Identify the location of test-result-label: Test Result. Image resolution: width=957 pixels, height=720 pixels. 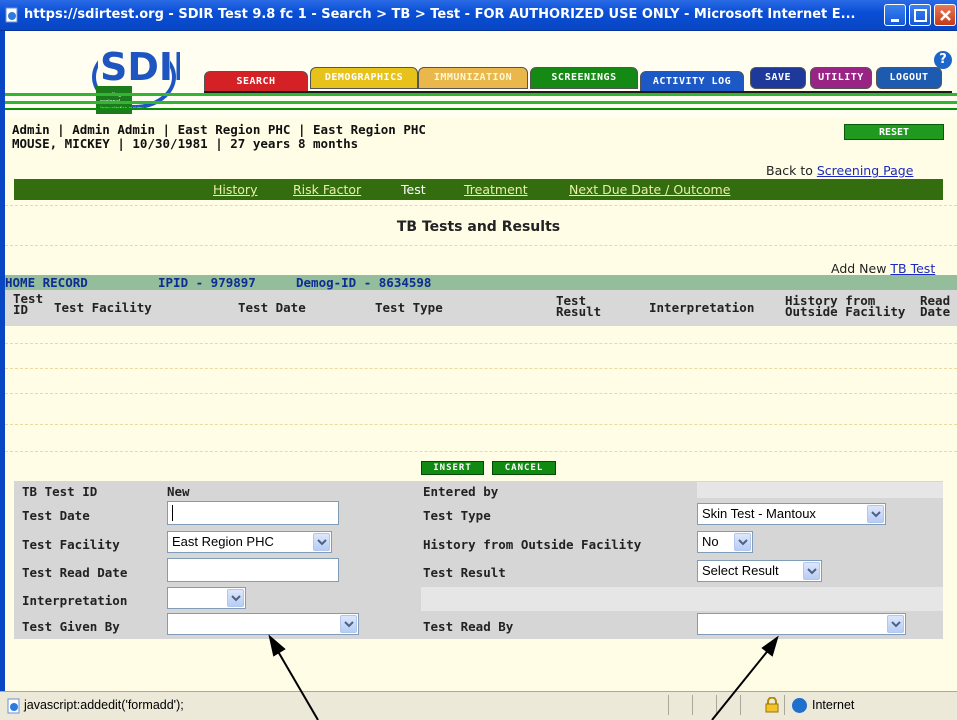
(464, 572).